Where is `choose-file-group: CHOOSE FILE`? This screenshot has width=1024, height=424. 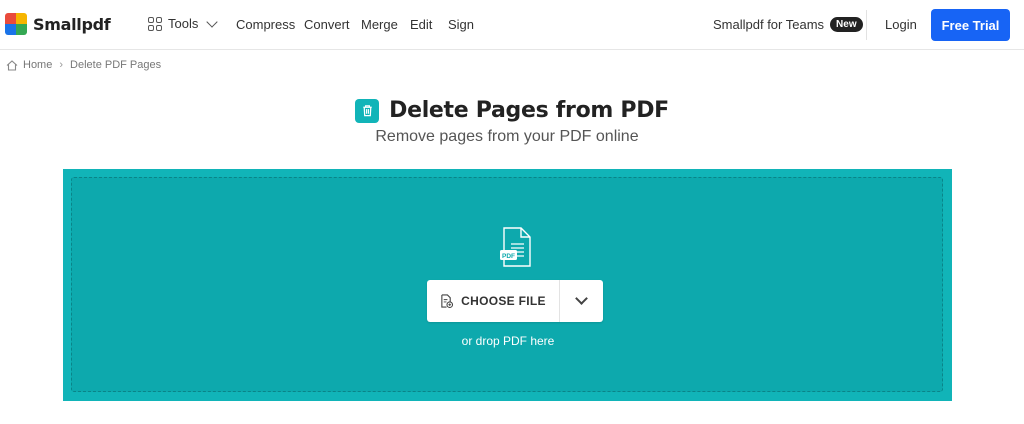 choose-file-group: CHOOSE FILE is located at coordinates (515, 301).